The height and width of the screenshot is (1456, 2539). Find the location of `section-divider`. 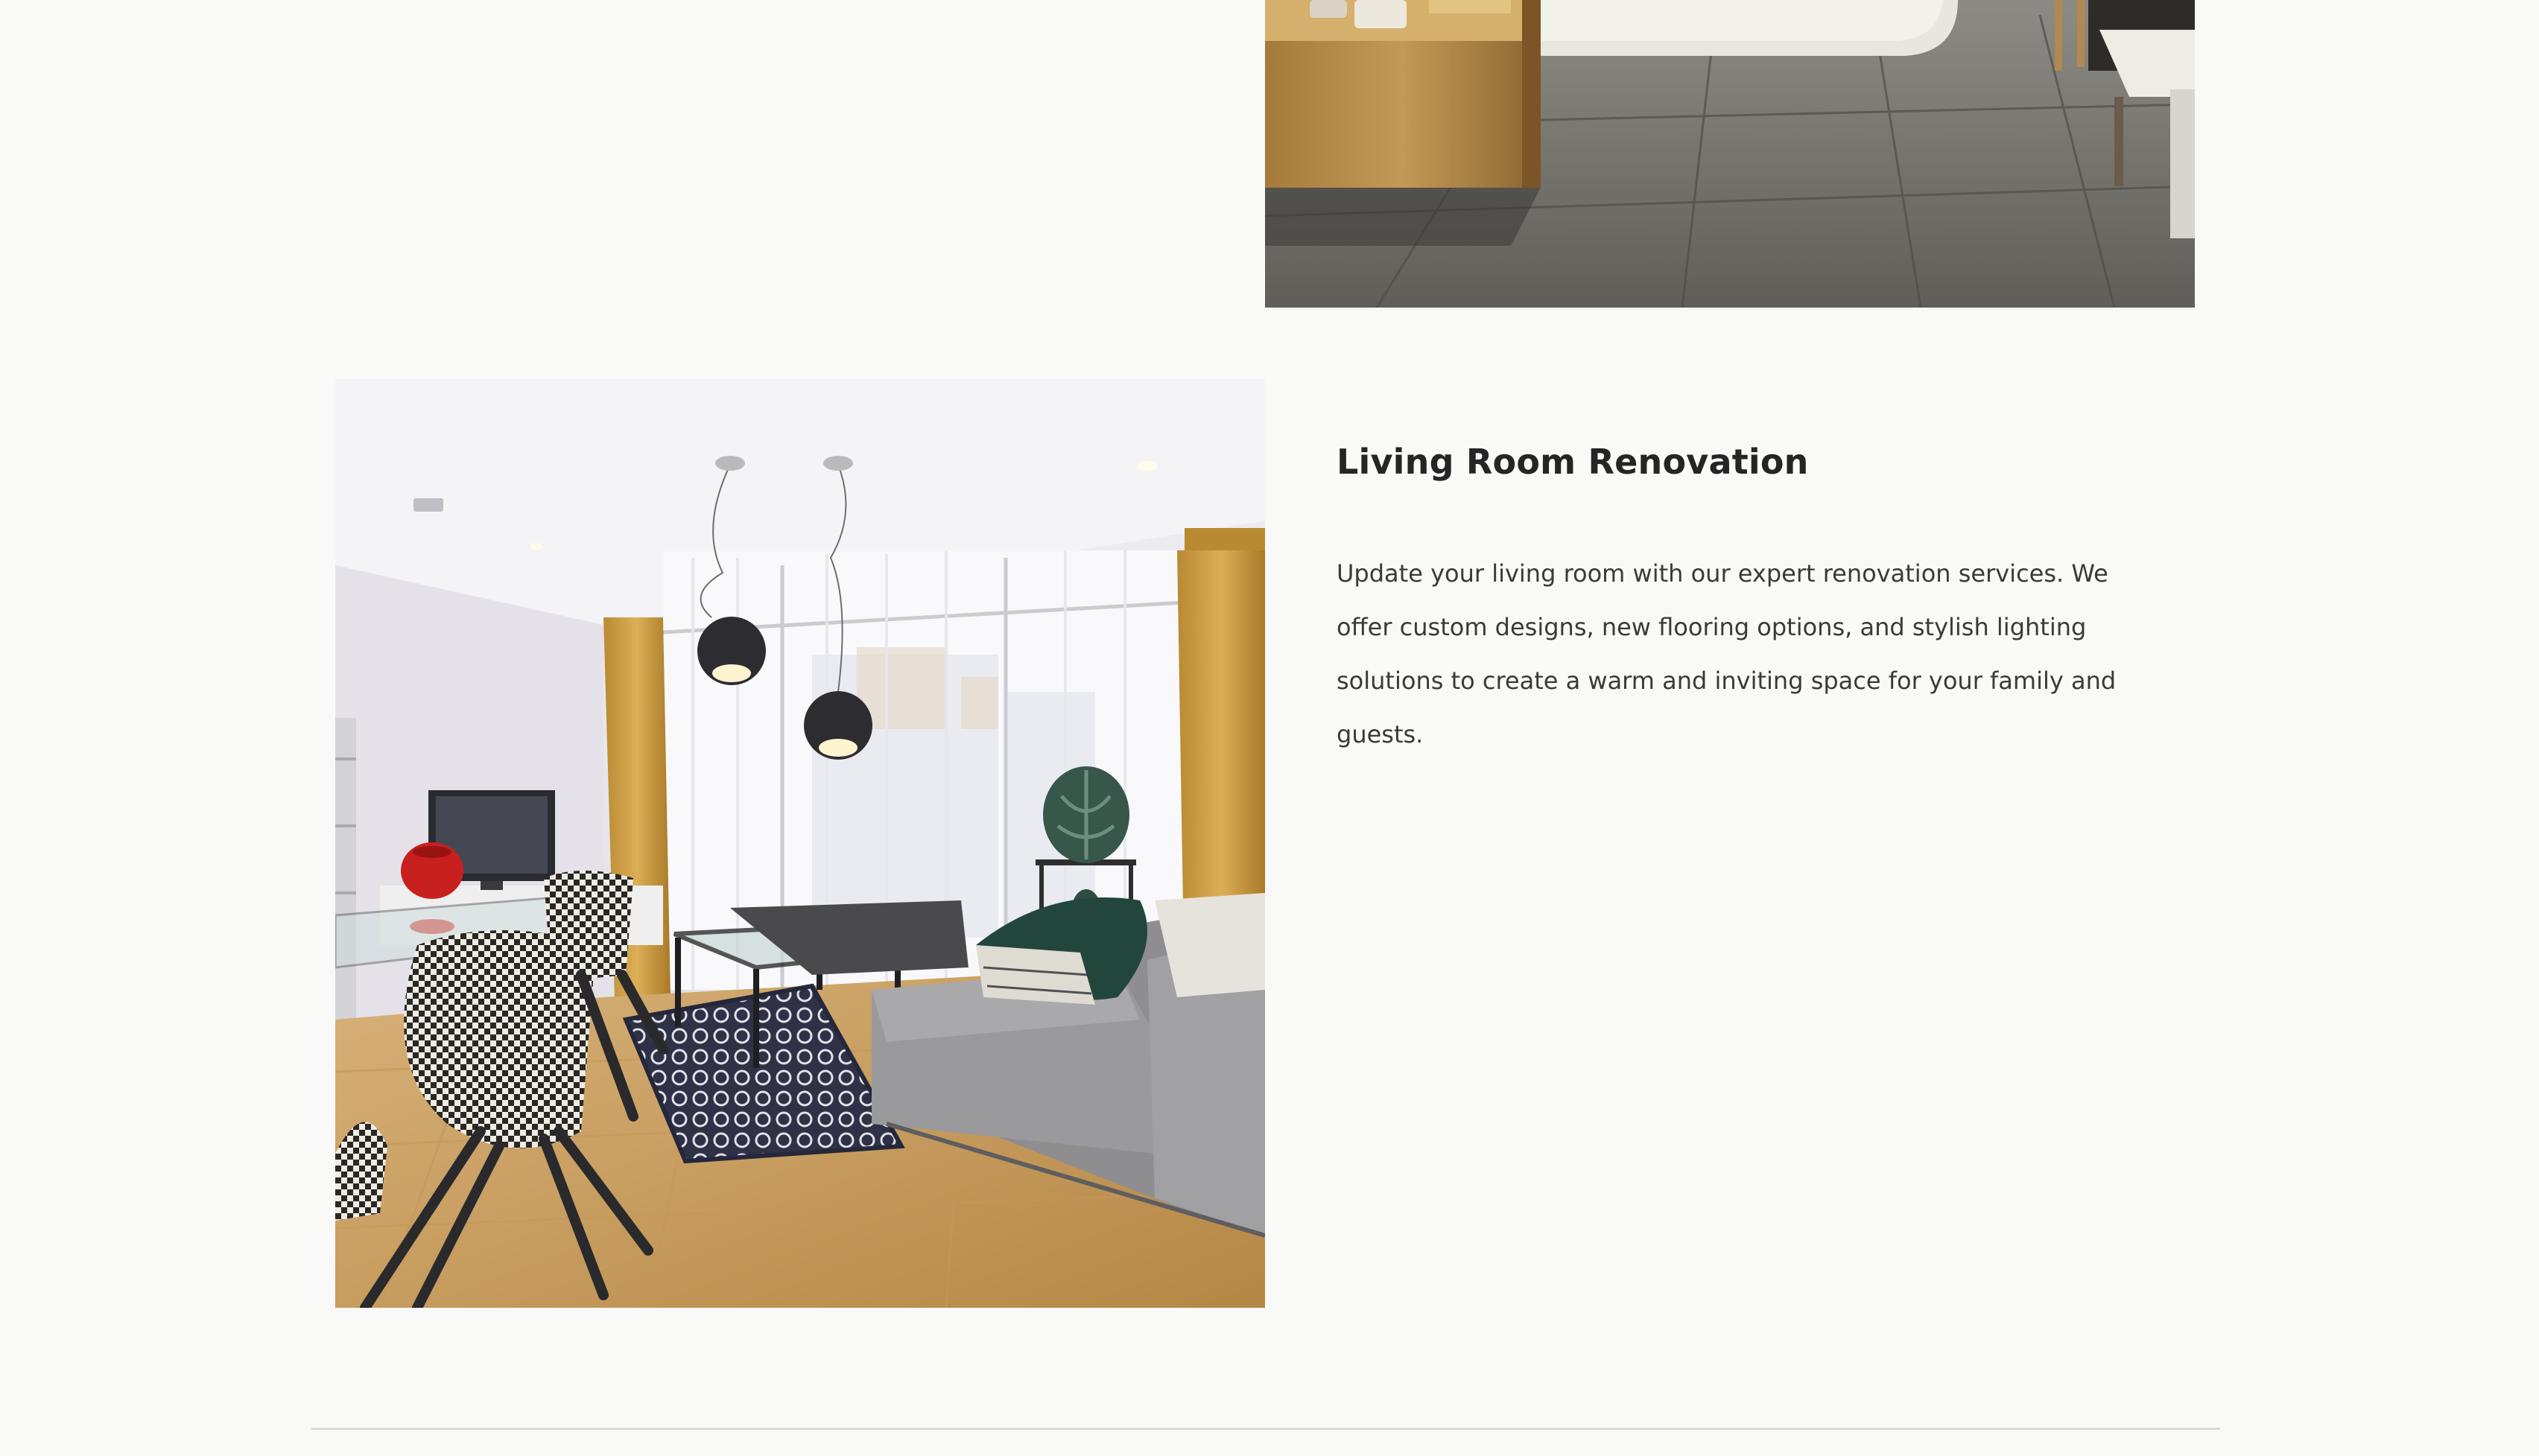

section-divider is located at coordinates (1265, 1429).